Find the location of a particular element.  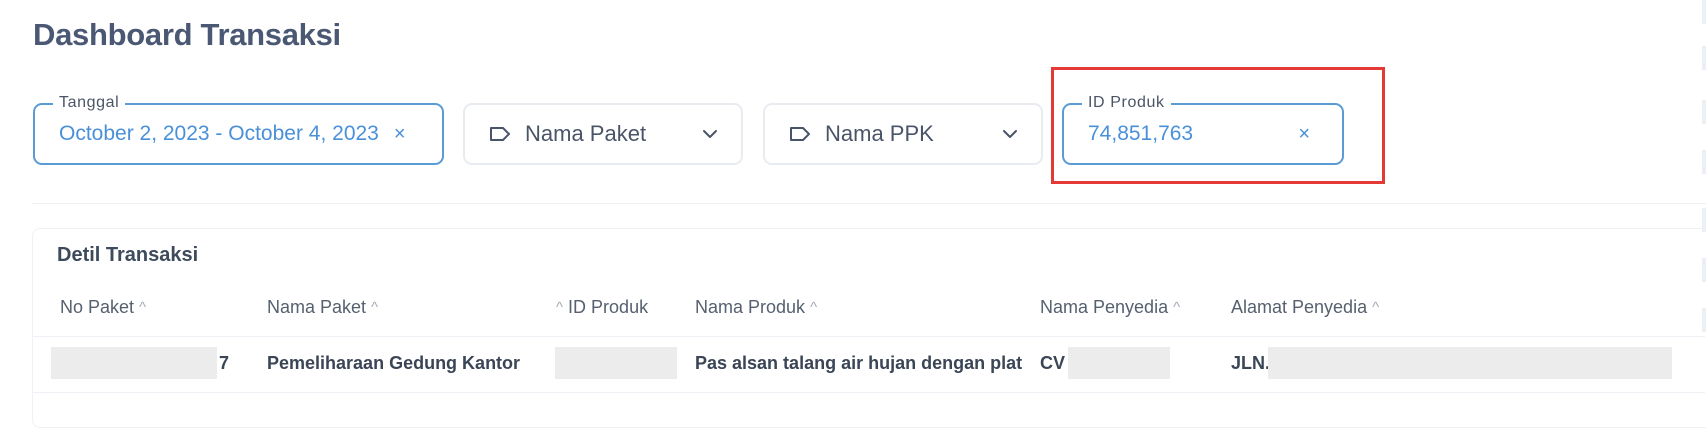

column-header-label: Nama Penyedia is located at coordinates (1104, 307).